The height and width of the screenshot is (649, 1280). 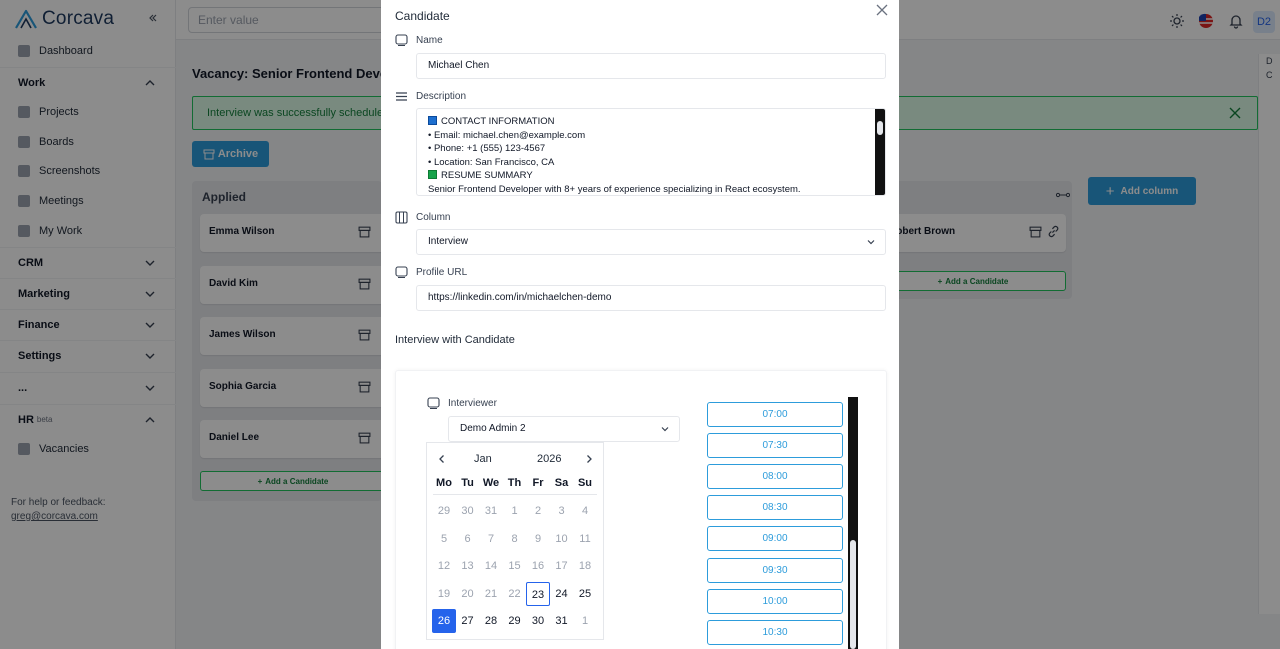 I want to click on chevron-right-icon, so click(x=589, y=459).